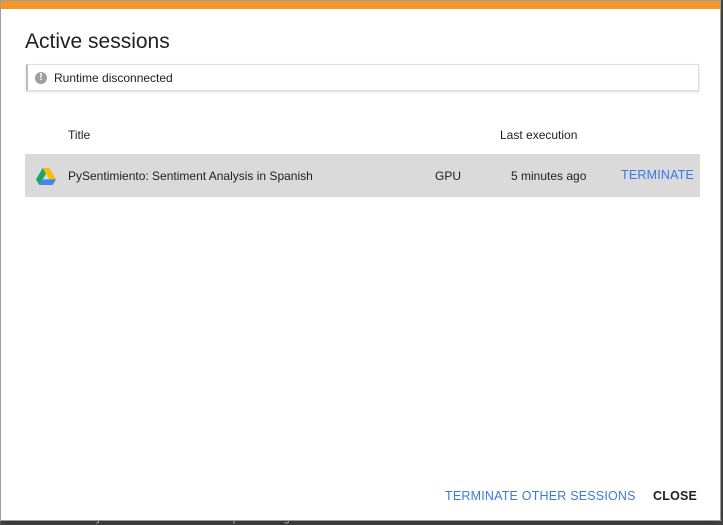 Image resolution: width=723 pixels, height=525 pixels. Describe the element at coordinates (448, 176) in the screenshot. I see `session-accelerator-type: GPU` at that location.